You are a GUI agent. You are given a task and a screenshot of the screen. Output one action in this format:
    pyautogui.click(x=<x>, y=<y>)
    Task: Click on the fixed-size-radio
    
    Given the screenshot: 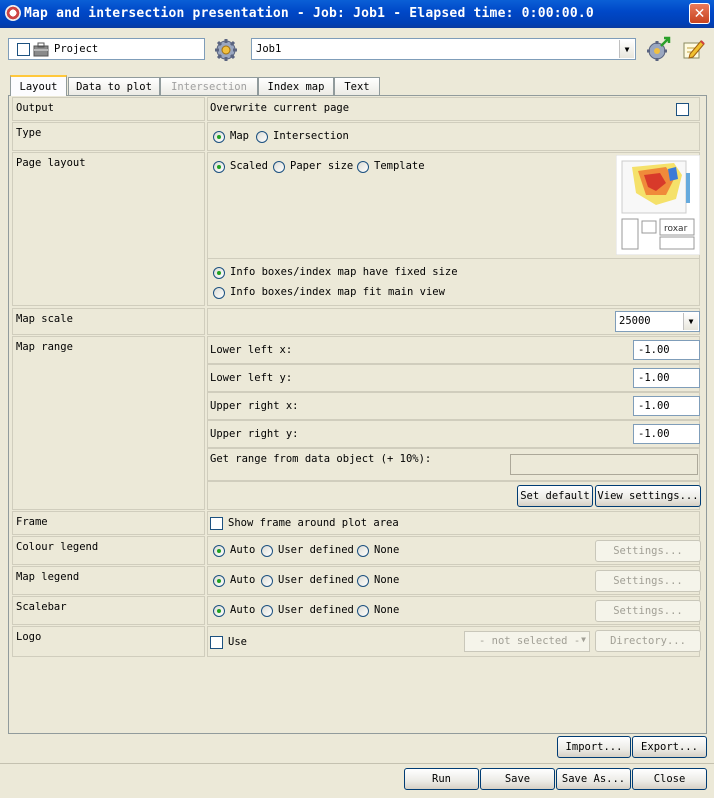 What is the action you would take?
    pyautogui.click(x=219, y=273)
    